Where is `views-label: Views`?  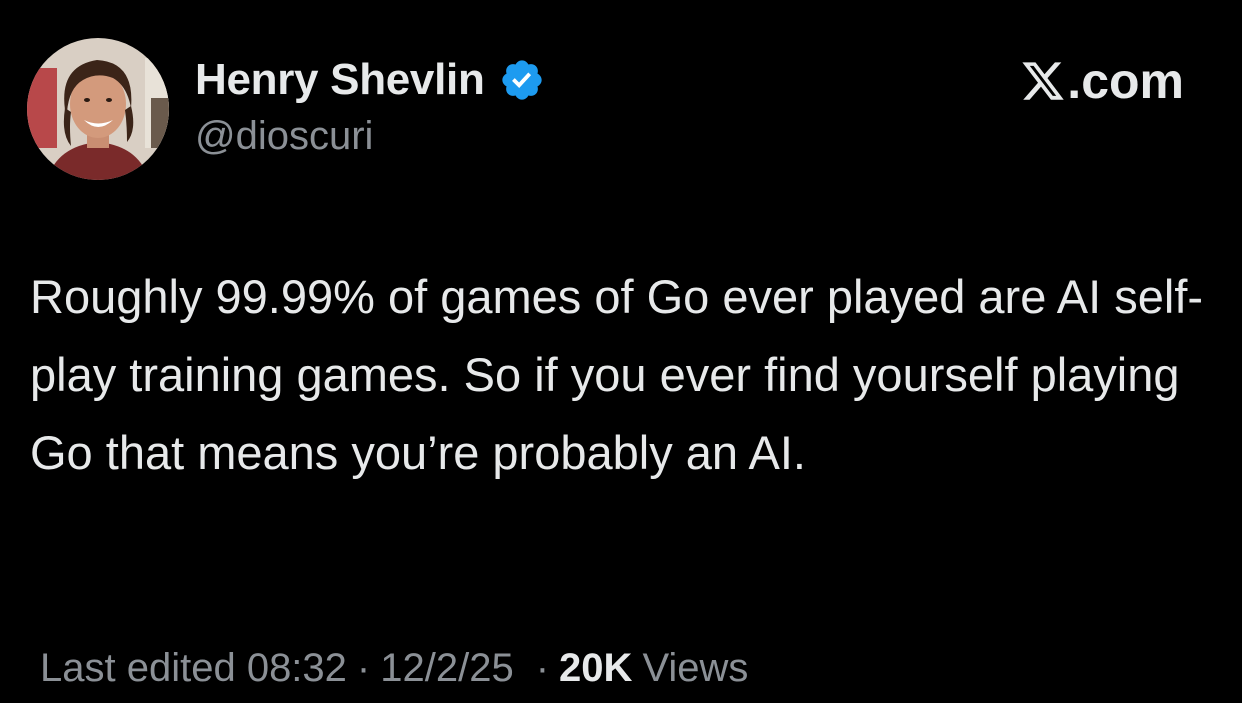
views-label: Views is located at coordinates (695, 668).